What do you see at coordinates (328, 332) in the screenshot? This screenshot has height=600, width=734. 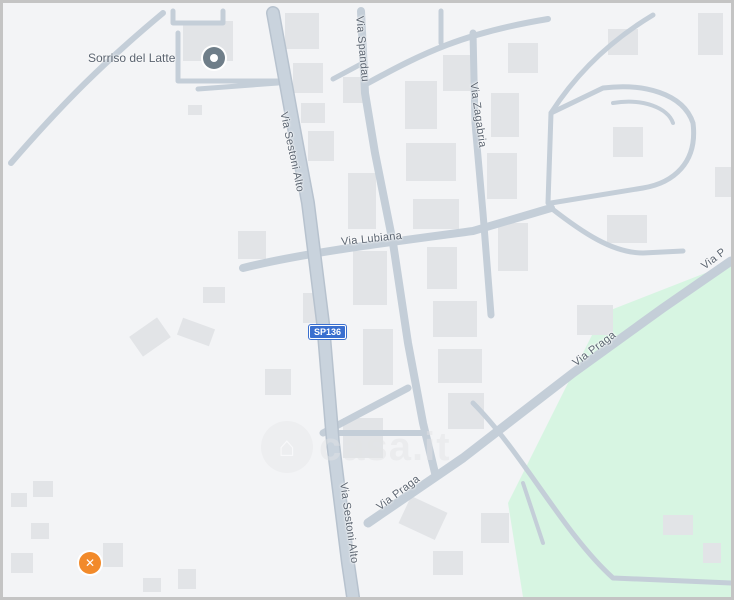 I see `road-shield: SP136` at bounding box center [328, 332].